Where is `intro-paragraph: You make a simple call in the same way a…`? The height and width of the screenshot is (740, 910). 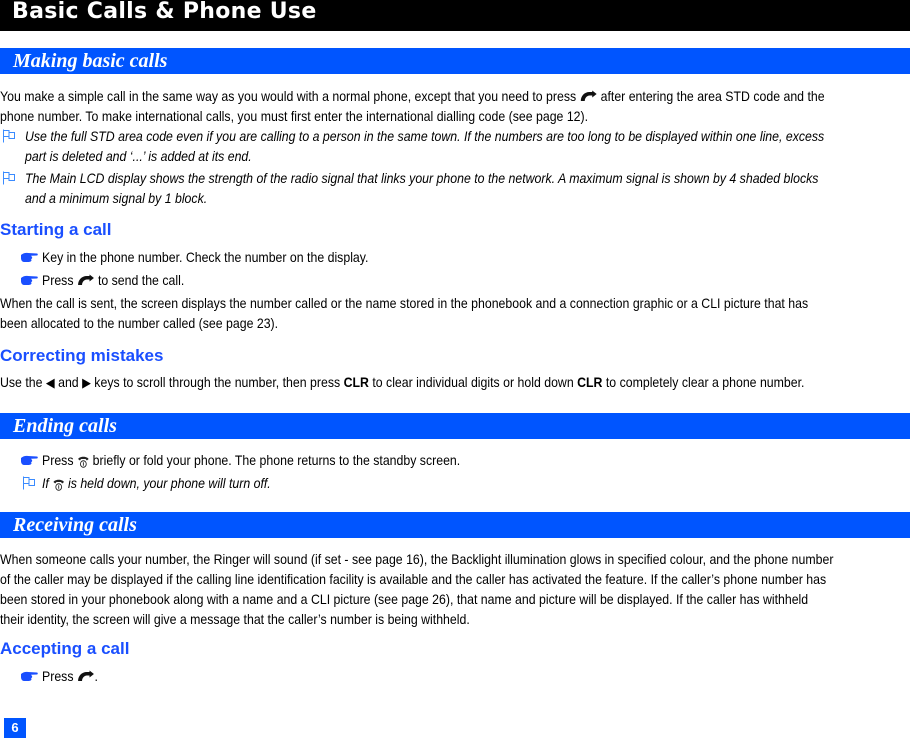
intro-paragraph: You make a simple call in the same way a… is located at coordinates (455, 106).